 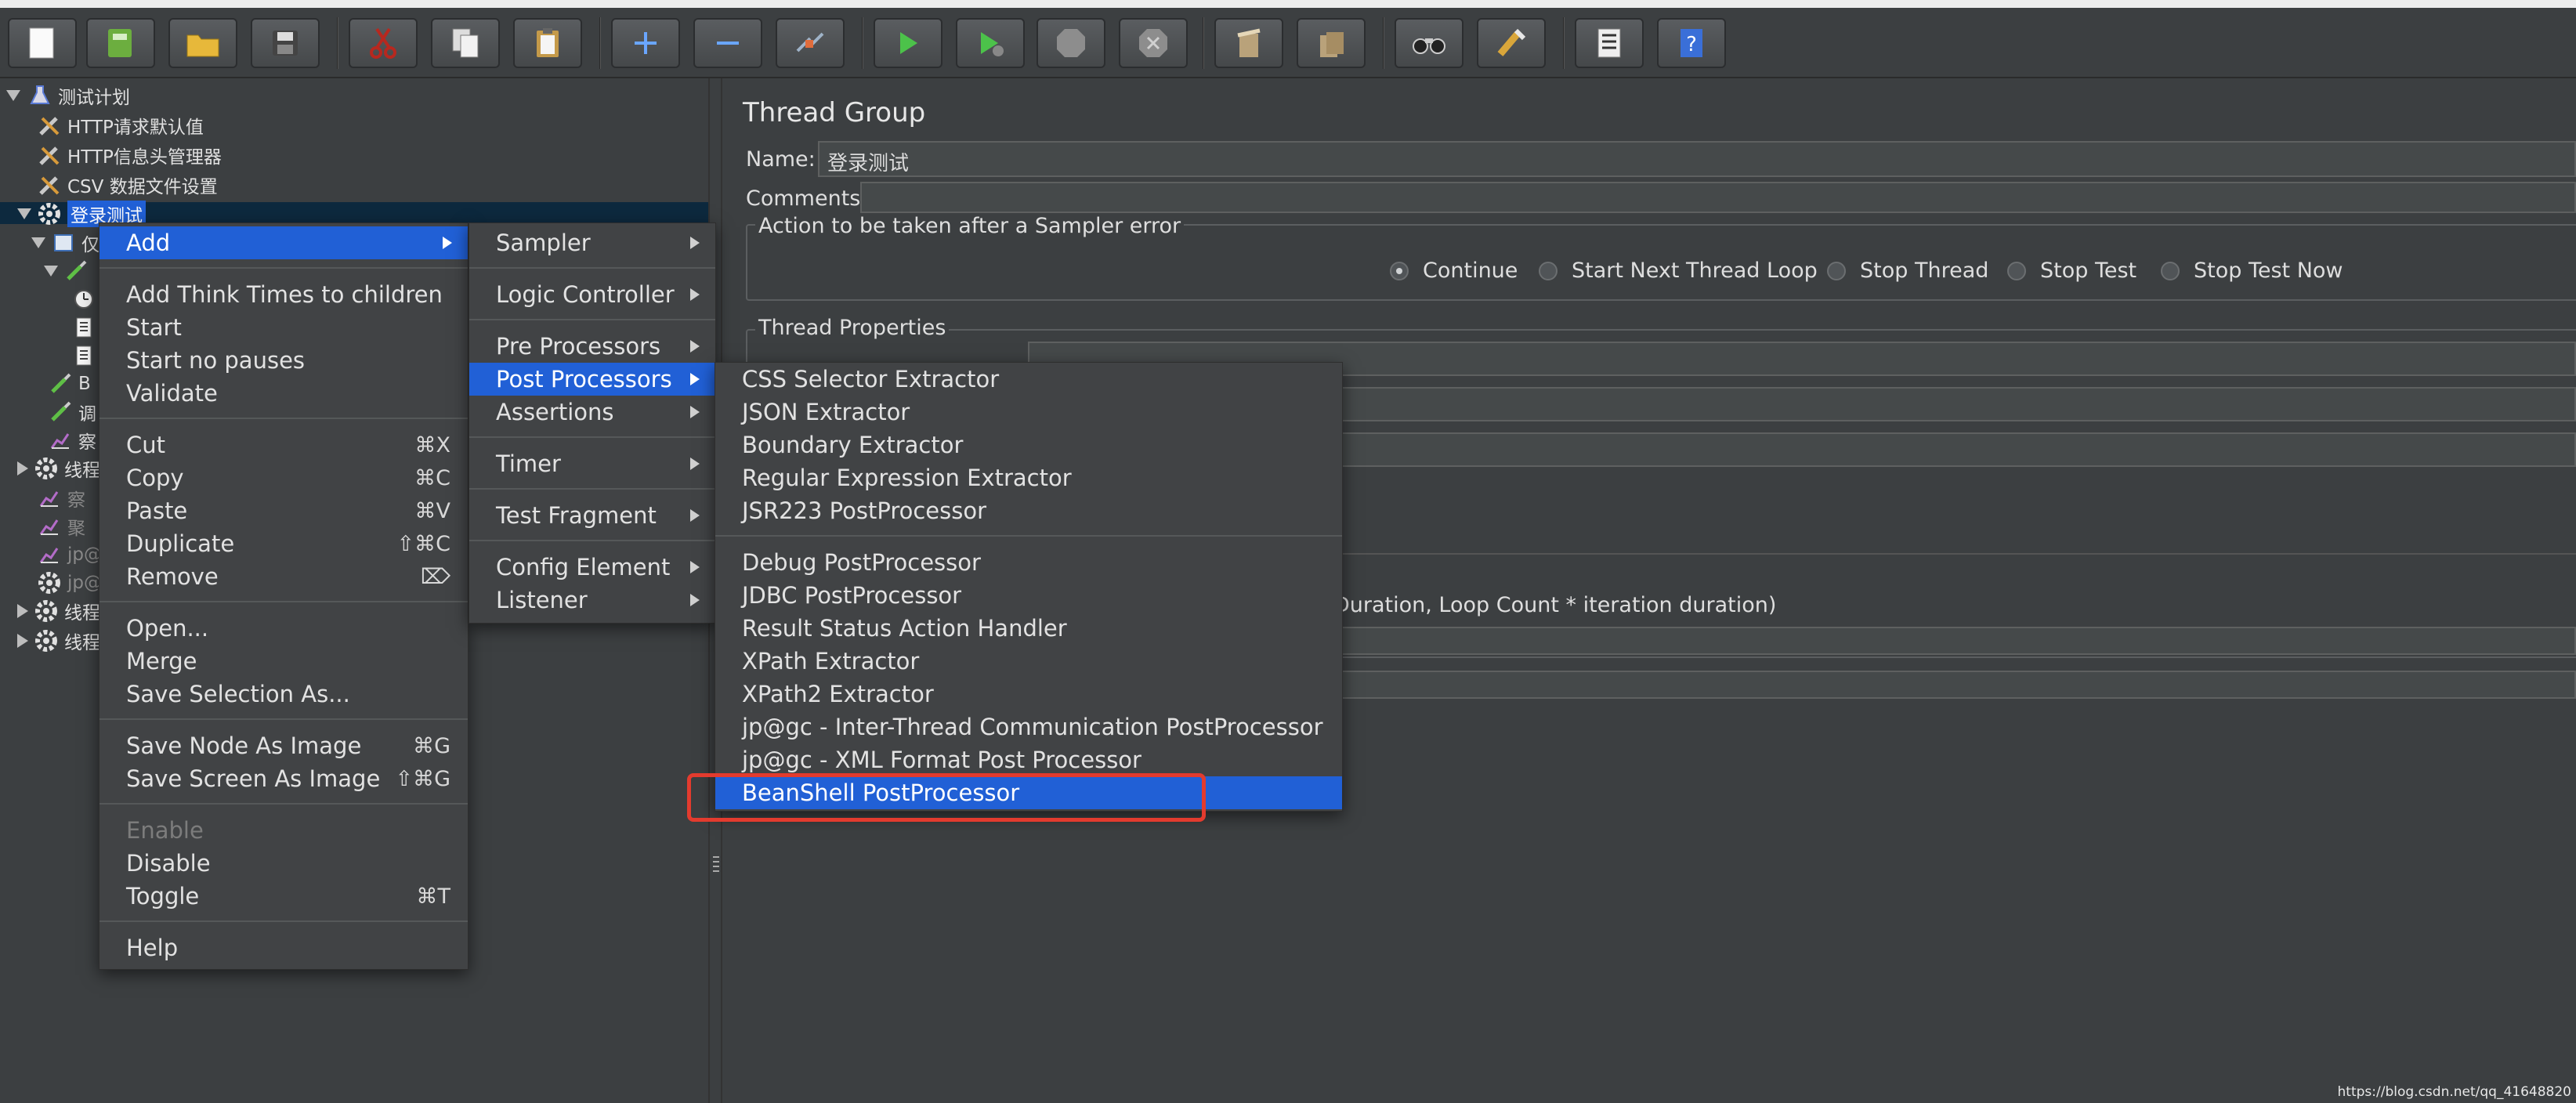 What do you see at coordinates (285, 43) in the screenshot?
I see `save-icon` at bounding box center [285, 43].